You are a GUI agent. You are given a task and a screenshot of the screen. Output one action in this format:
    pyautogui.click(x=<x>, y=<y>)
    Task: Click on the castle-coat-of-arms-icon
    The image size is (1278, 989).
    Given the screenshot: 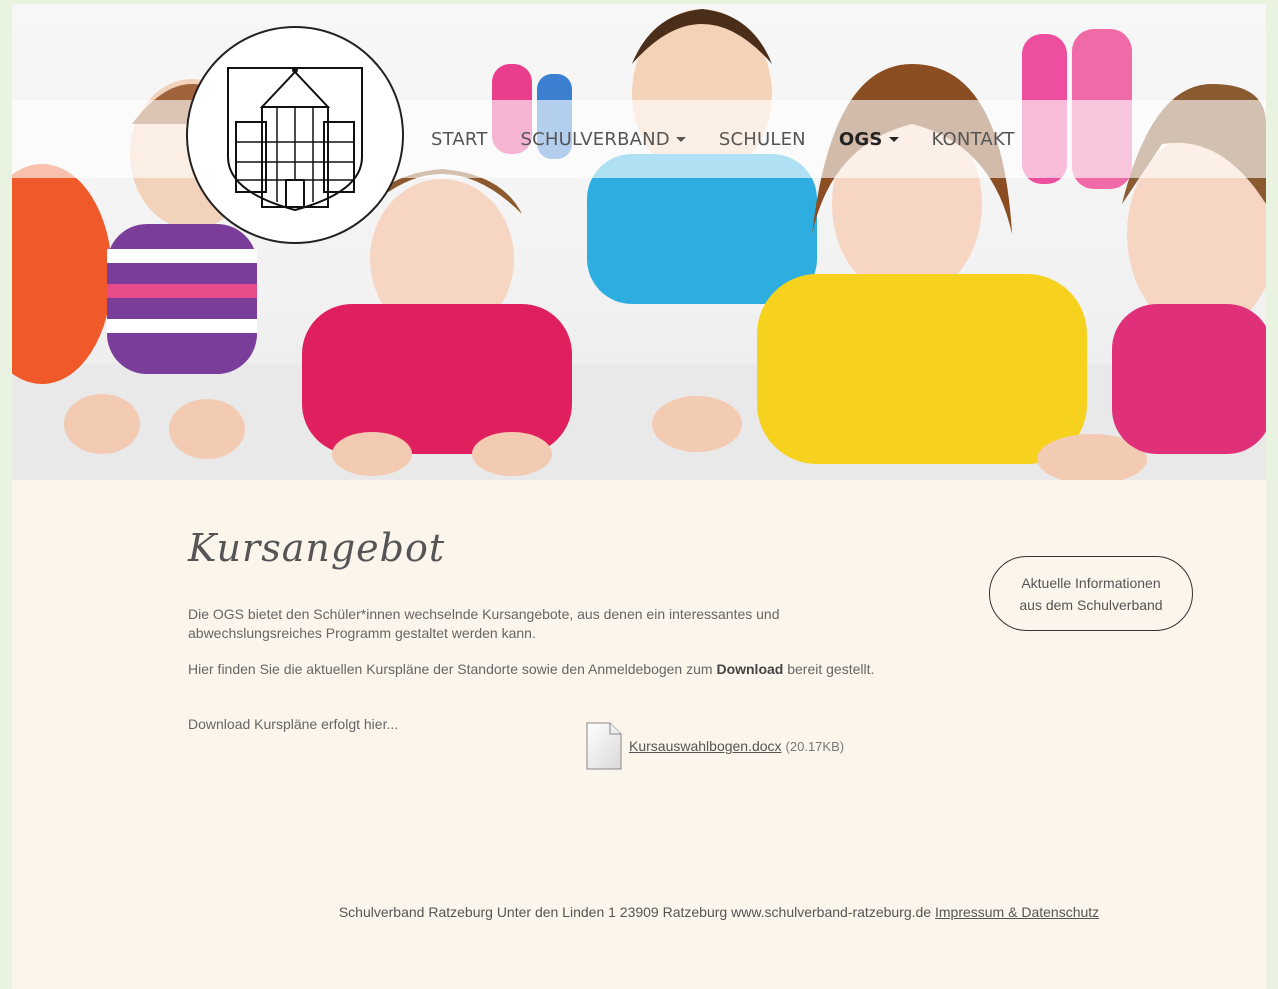 What is the action you would take?
    pyautogui.click(x=295, y=139)
    